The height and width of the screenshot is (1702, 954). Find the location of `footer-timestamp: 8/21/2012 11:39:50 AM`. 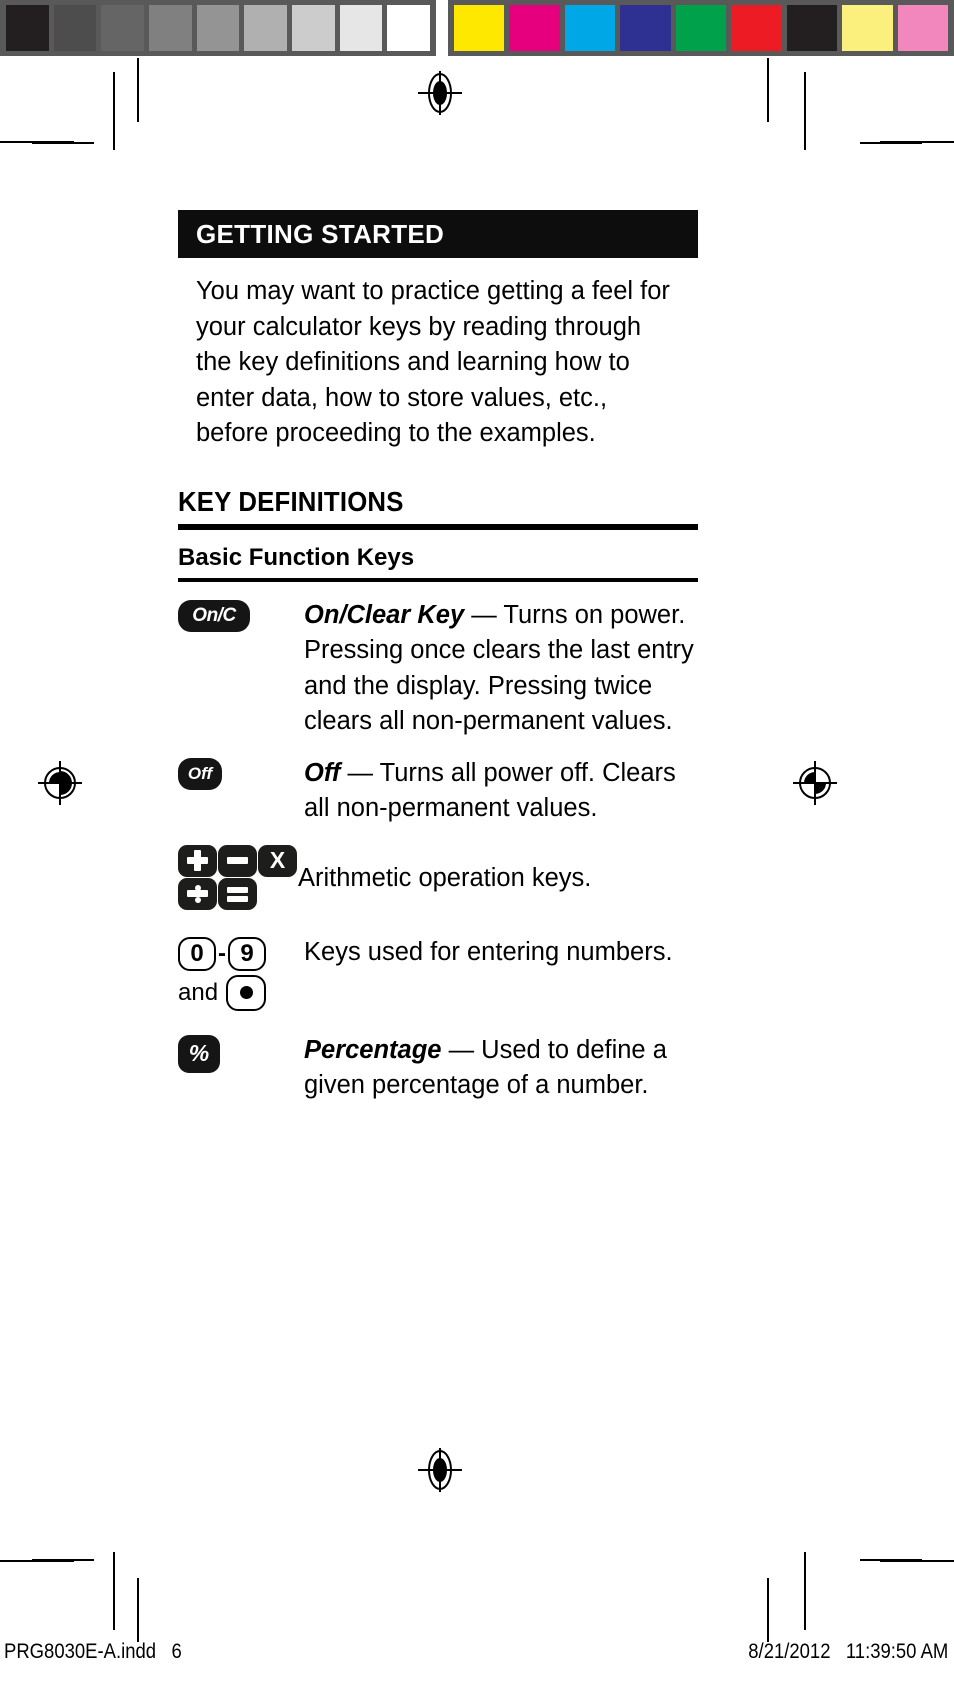

footer-timestamp: 8/21/2012 11:39:50 AM is located at coordinates (847, 1651).